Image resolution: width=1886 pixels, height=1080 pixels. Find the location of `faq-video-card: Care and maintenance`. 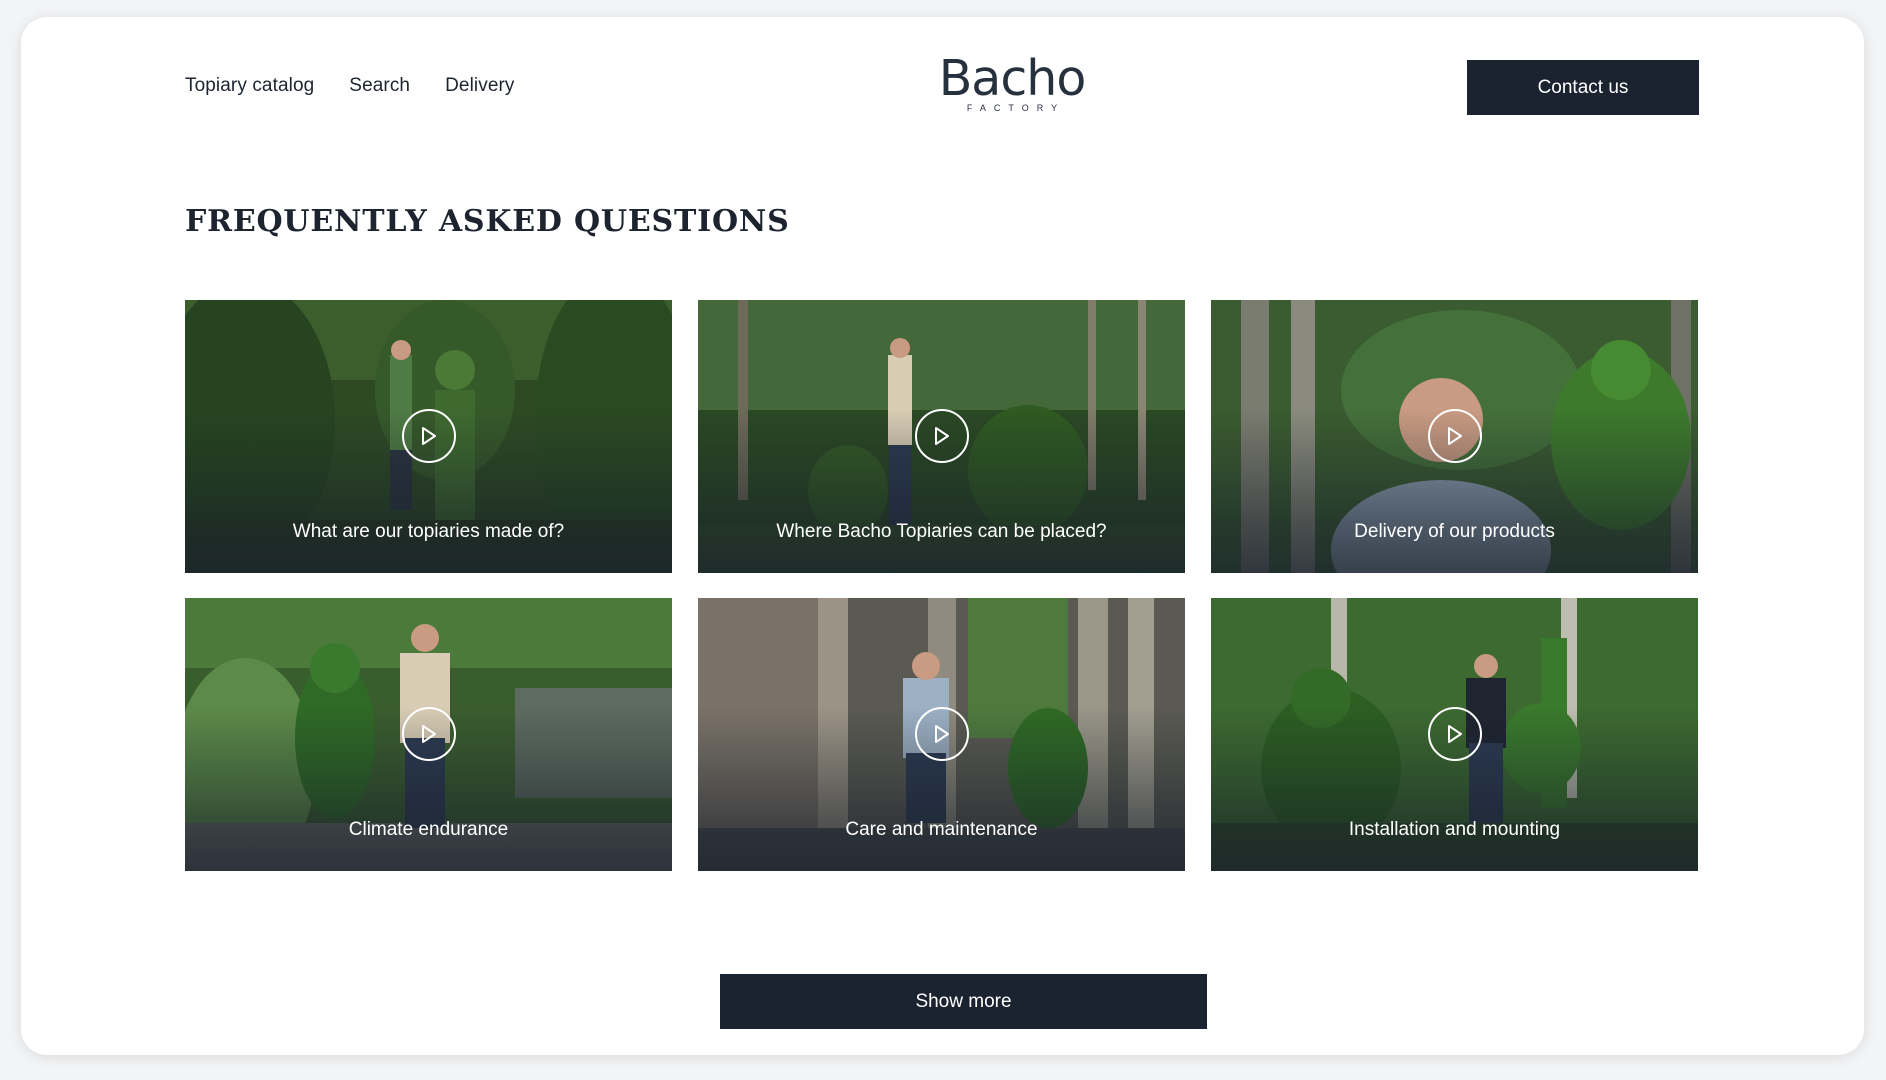

faq-video-card: Care and maintenance is located at coordinates (941, 734).